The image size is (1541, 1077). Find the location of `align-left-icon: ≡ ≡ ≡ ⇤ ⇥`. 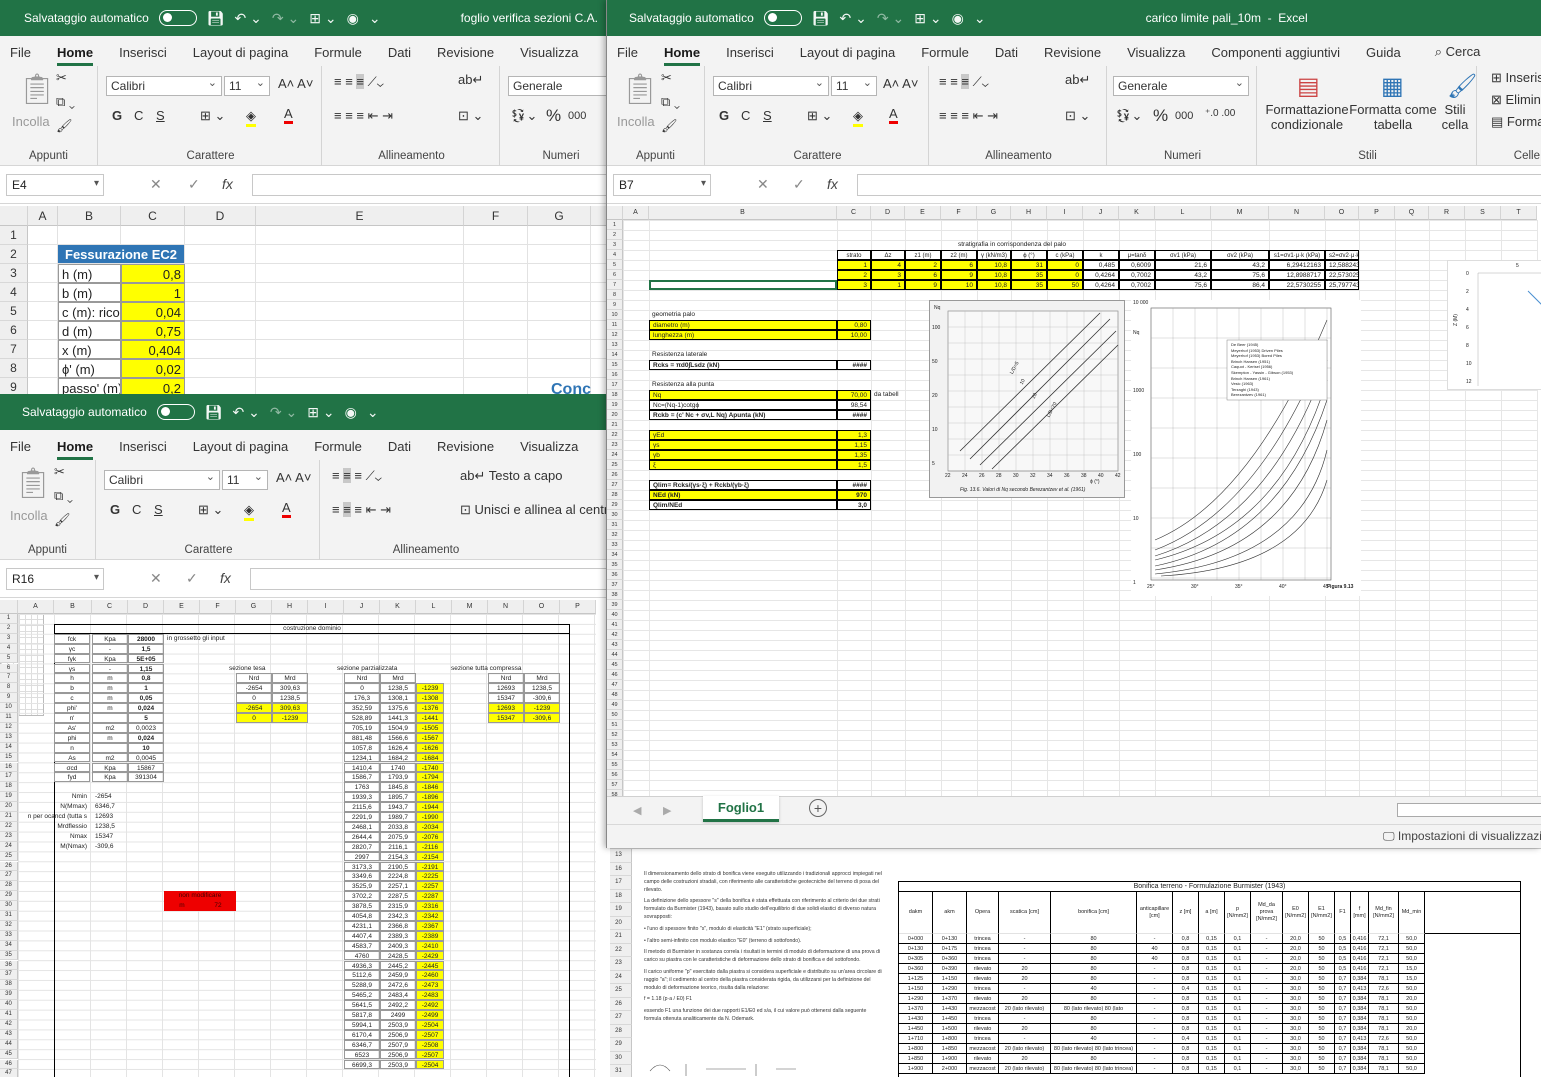

align-left-icon: ≡ ≡ ≡ ⇤ ⇥ is located at coordinates (968, 116).